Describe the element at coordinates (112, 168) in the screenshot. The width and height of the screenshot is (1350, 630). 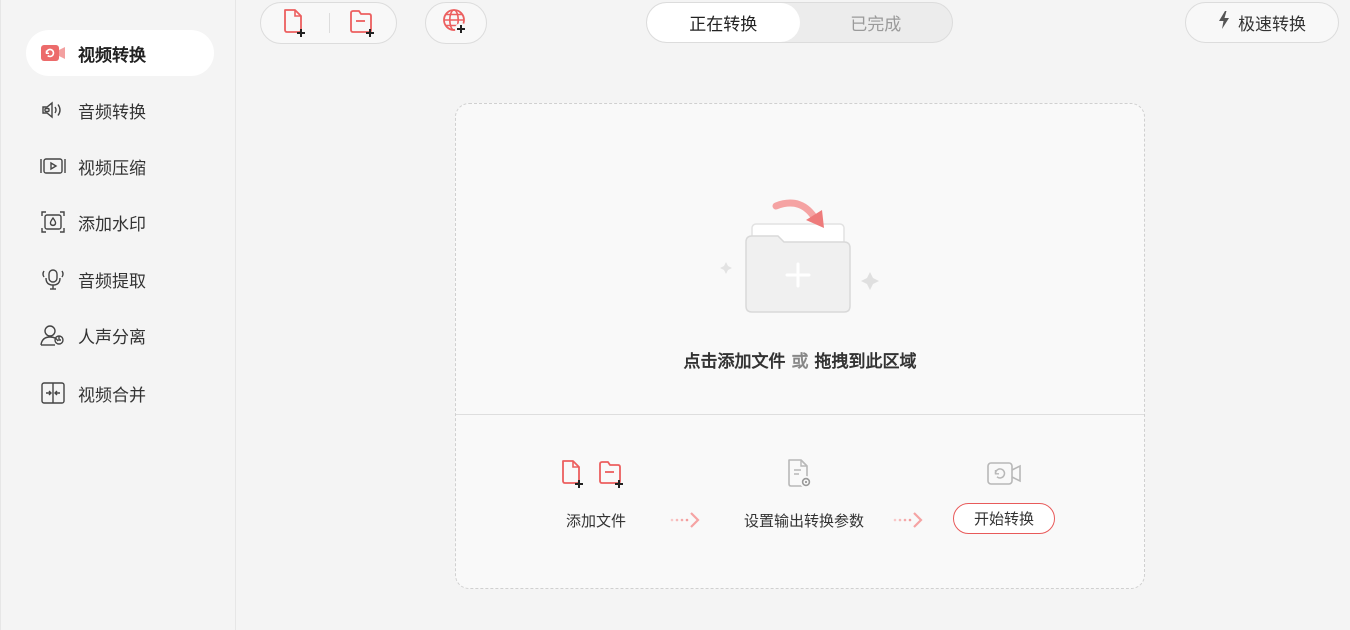
I see `sidebar-item-label: 视频压缩` at that location.